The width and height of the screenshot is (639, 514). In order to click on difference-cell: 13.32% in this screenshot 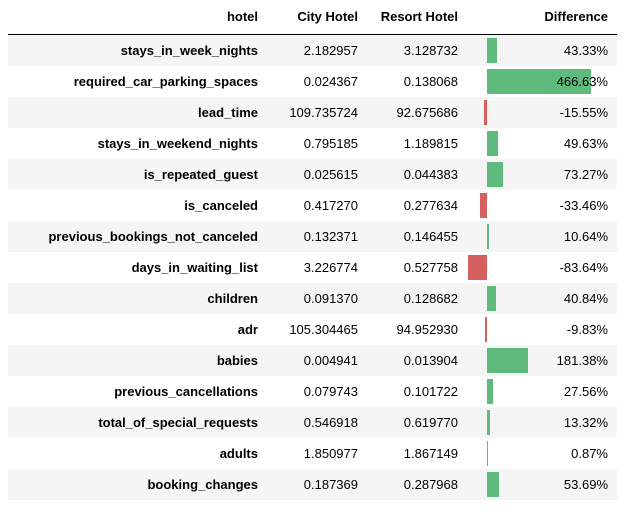, I will do `click(541, 422)`.